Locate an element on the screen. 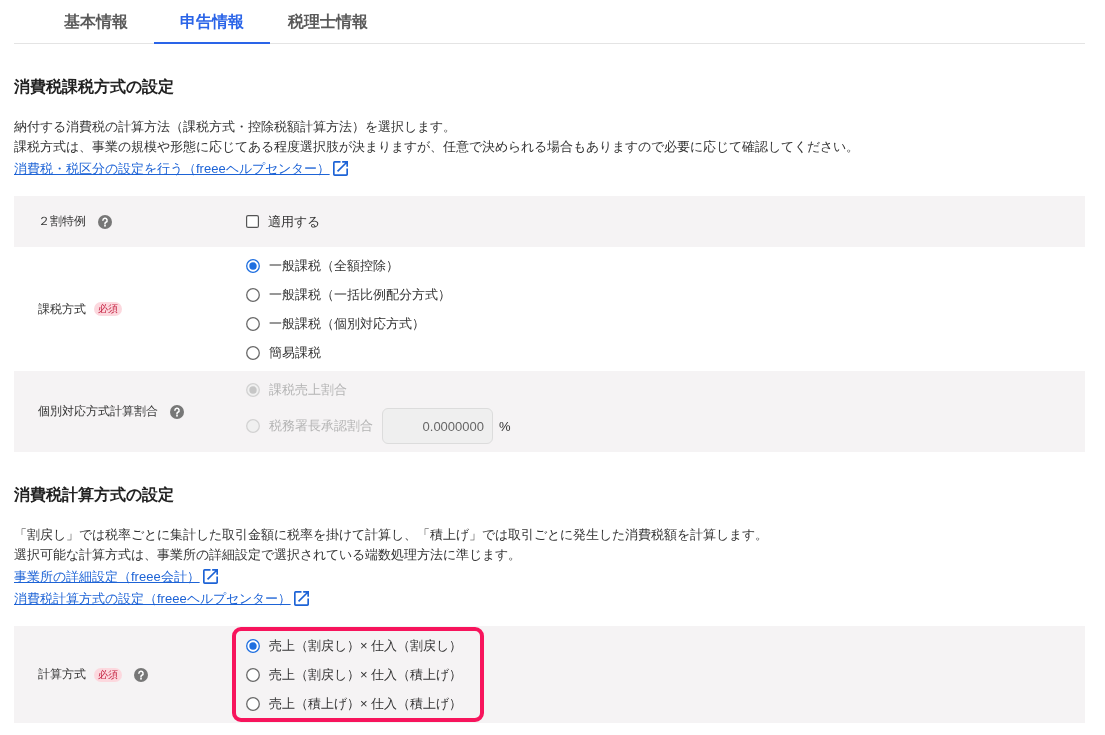  radio-label: 売上（積上げ）× 仕入（積上げ） is located at coordinates (366, 703).